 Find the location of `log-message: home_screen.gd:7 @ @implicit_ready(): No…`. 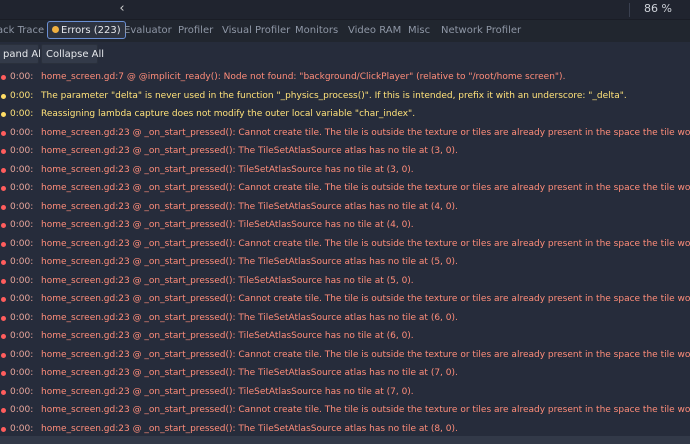

log-message: home_screen.gd:7 @ @implicit_ready(): No… is located at coordinates (303, 77).